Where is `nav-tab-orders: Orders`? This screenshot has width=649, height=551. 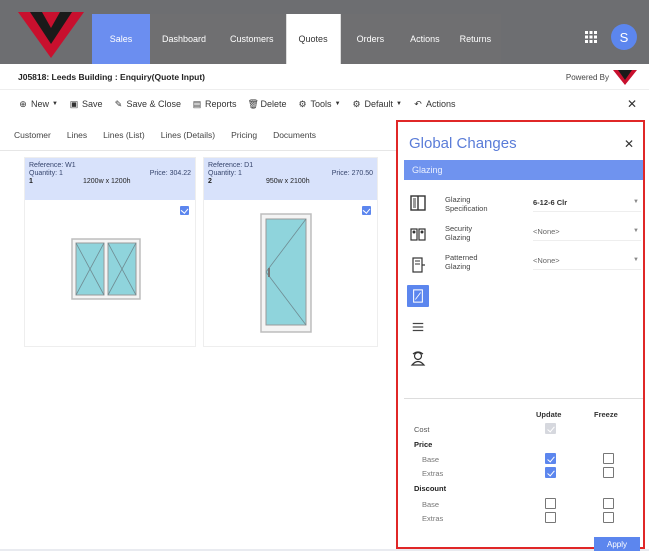 nav-tab-orders: Orders is located at coordinates (370, 39).